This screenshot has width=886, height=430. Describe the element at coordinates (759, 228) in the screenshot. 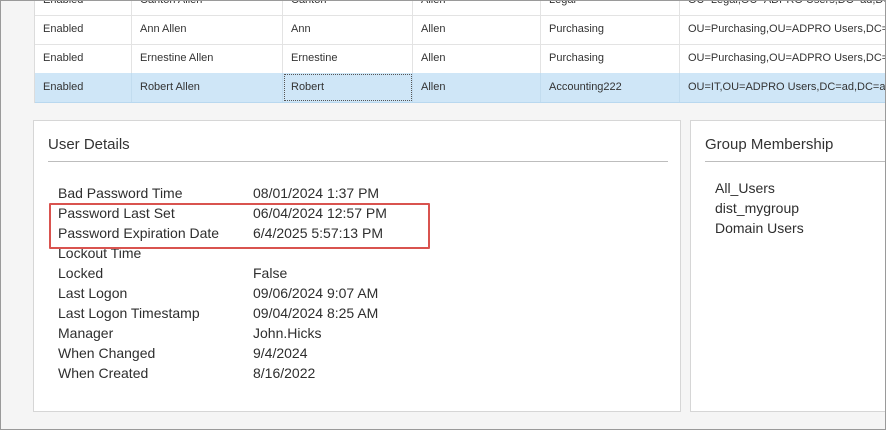

I see `group-list-item: Domain Users` at that location.